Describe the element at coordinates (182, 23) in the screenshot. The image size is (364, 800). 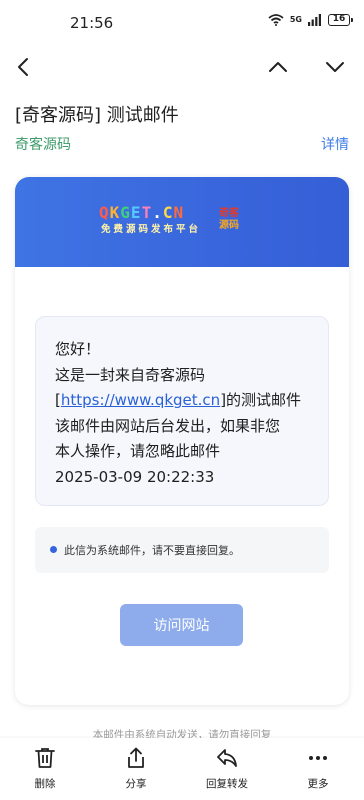
I see `status-bar: 21:56 5G 16` at that location.